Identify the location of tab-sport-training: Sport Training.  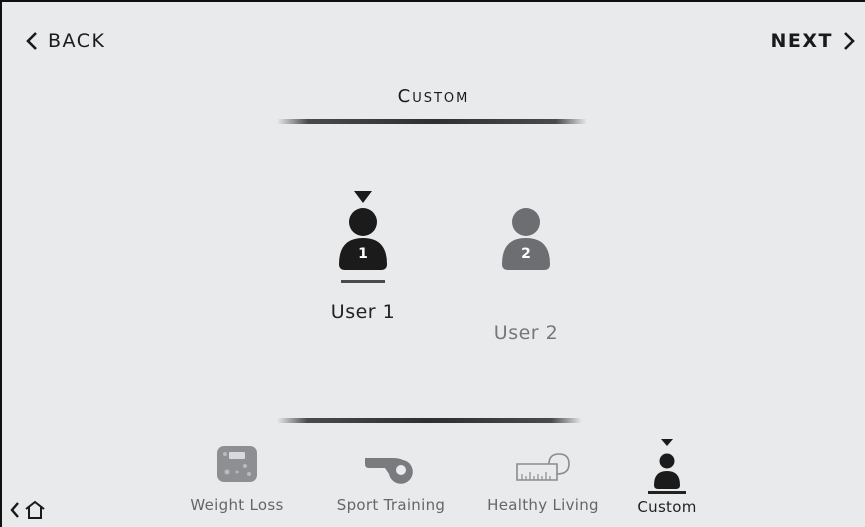
(391, 475).